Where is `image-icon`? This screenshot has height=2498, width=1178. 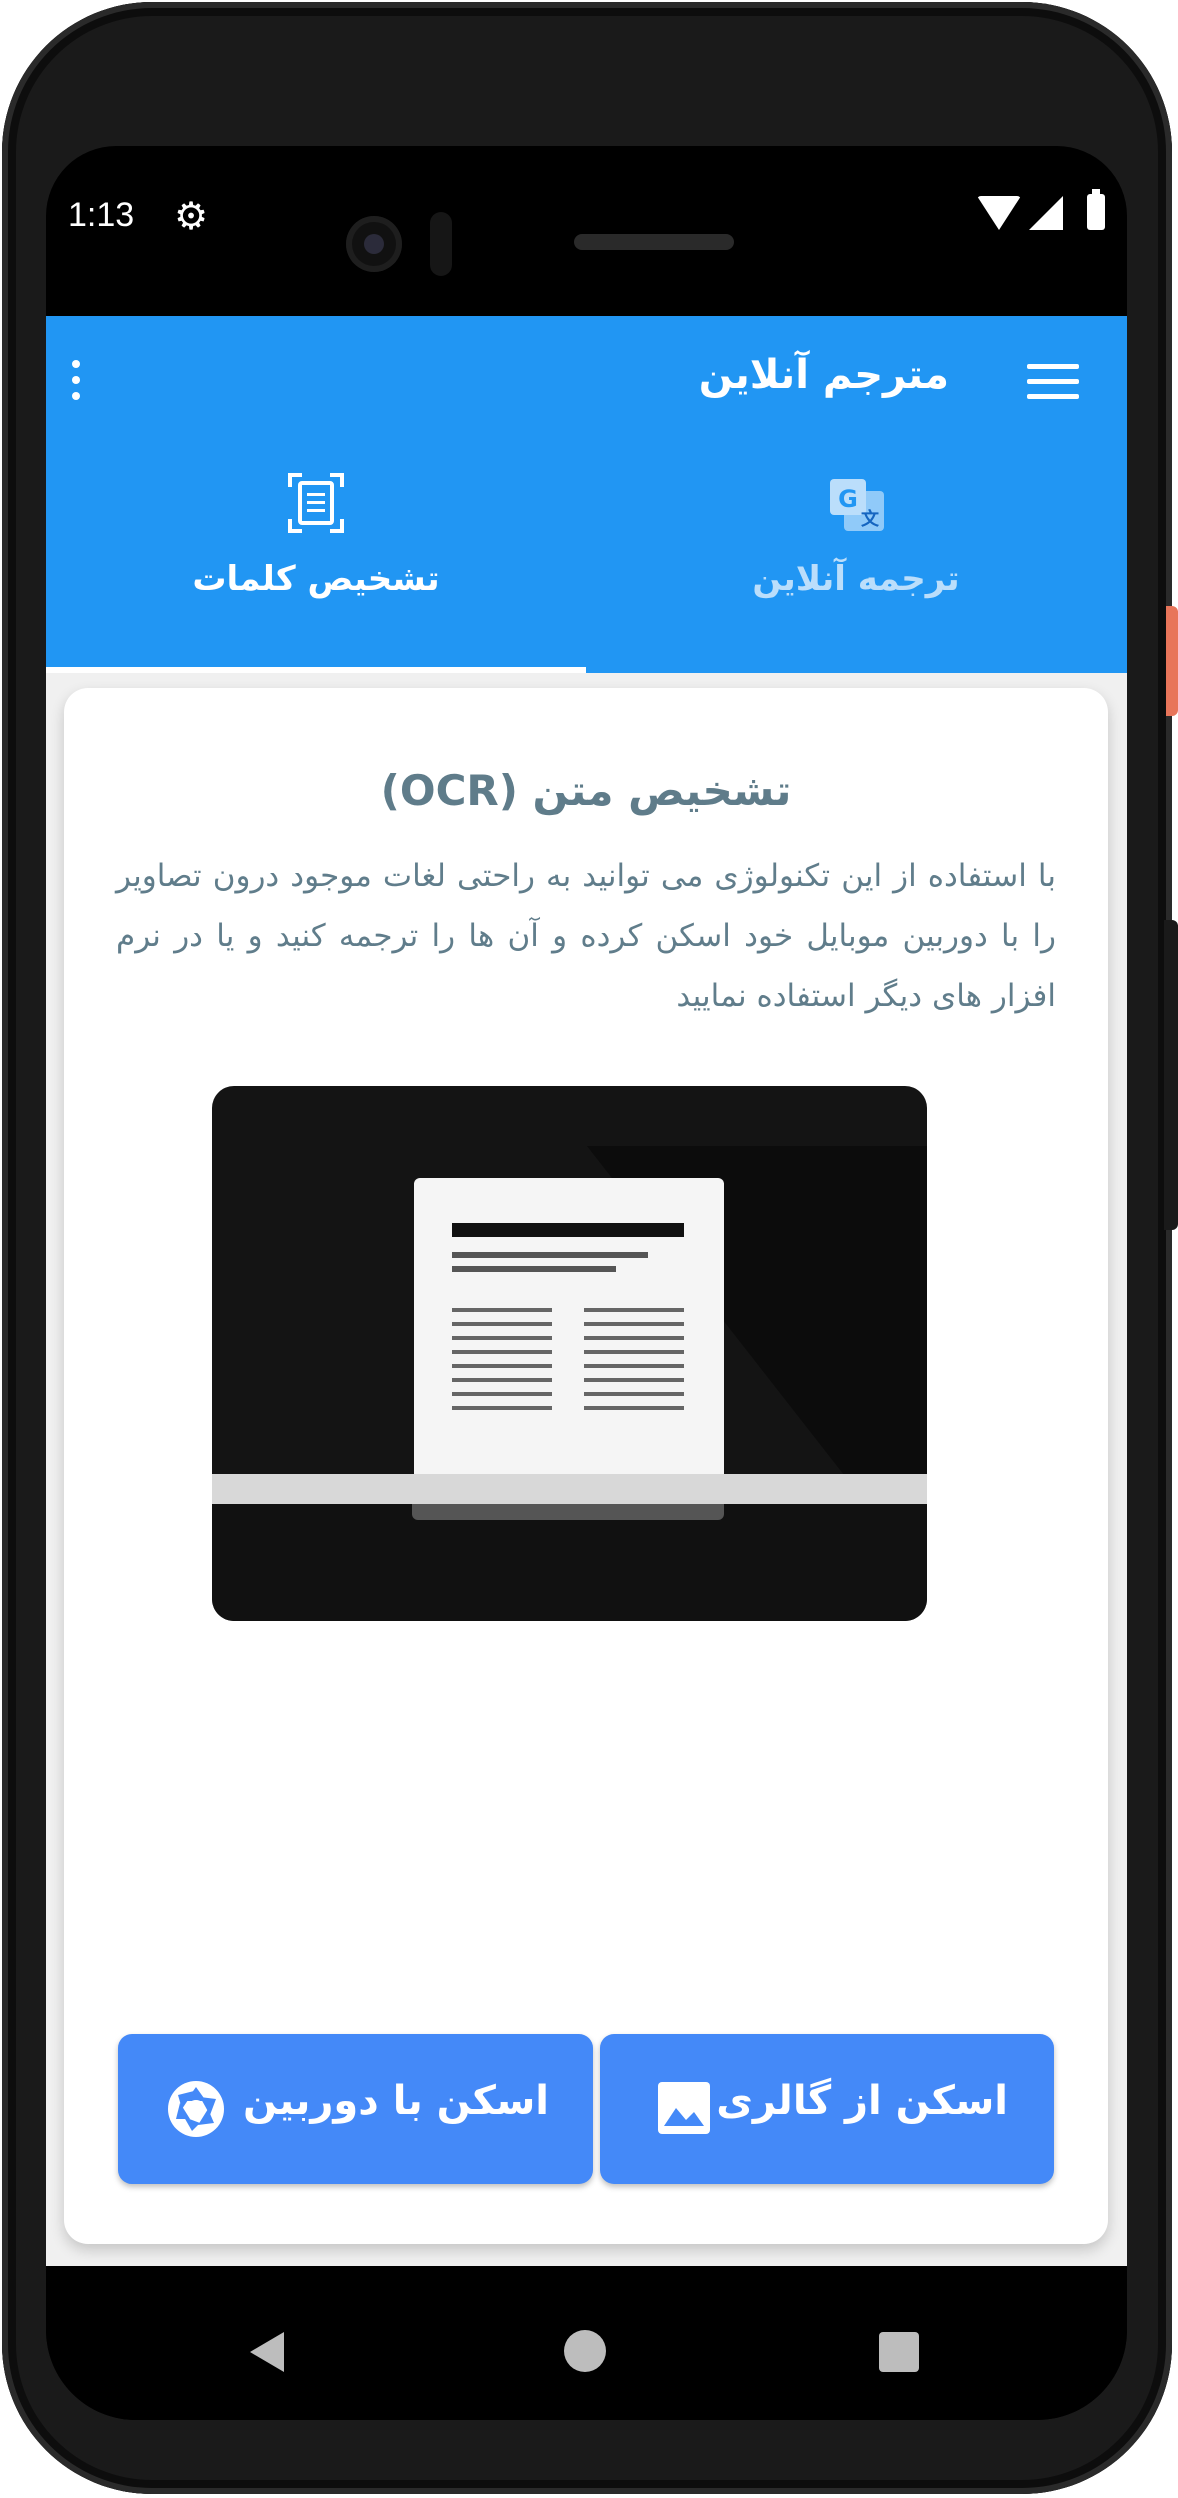
image-icon is located at coordinates (684, 2110).